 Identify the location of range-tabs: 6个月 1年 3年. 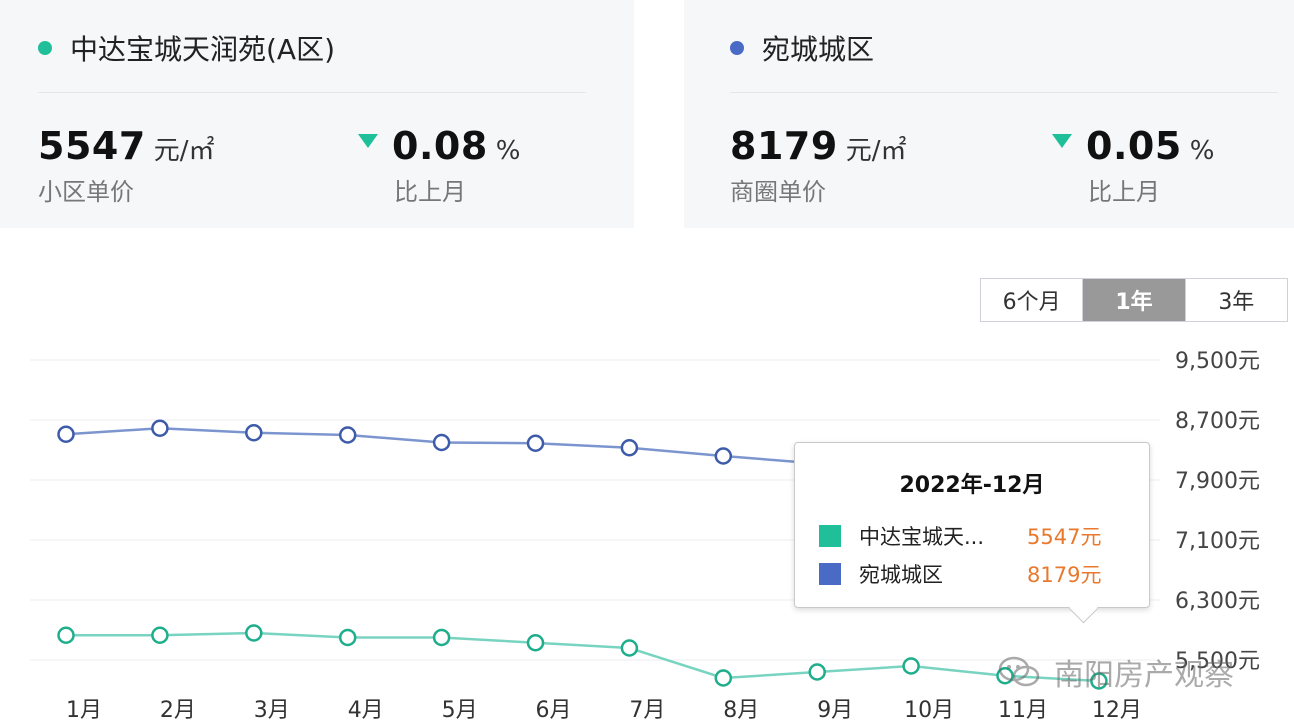
(1134, 300).